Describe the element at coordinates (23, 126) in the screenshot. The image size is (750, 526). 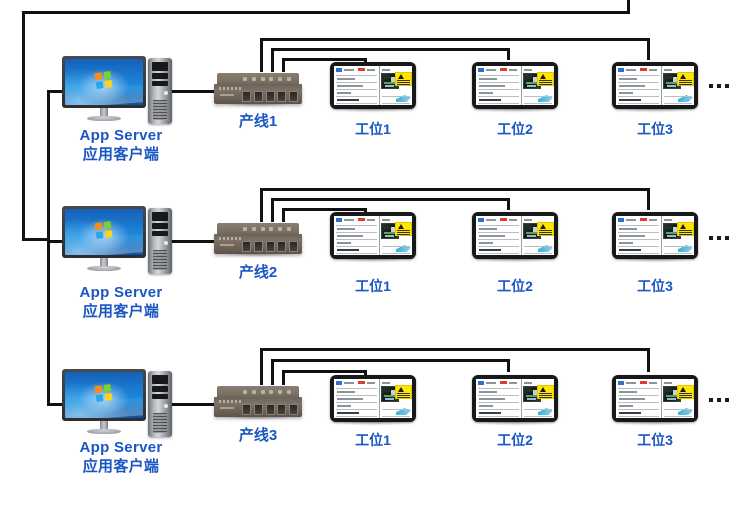
I see `backbone-left-outer-vertical` at that location.